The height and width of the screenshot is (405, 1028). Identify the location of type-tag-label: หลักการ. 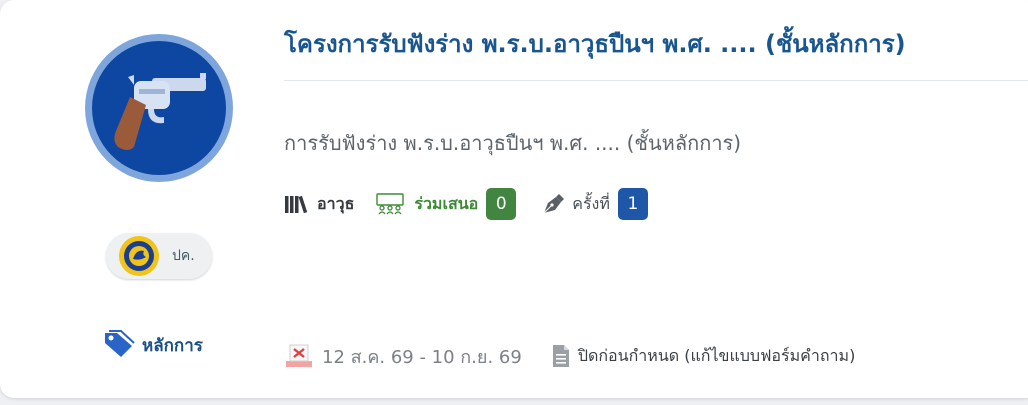
(172, 345).